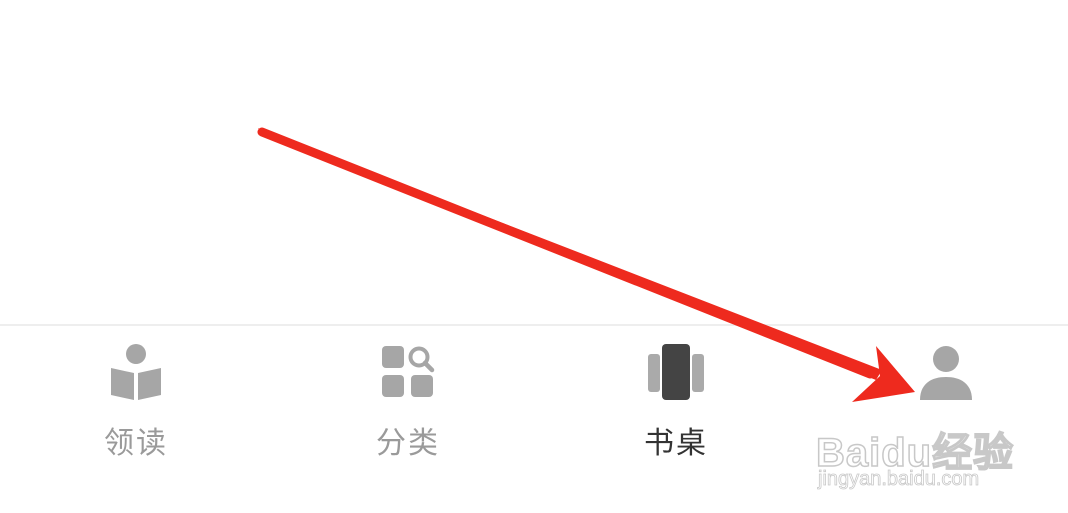  What do you see at coordinates (408, 443) in the screenshot?
I see `tab-label-fenlei: 分类` at bounding box center [408, 443].